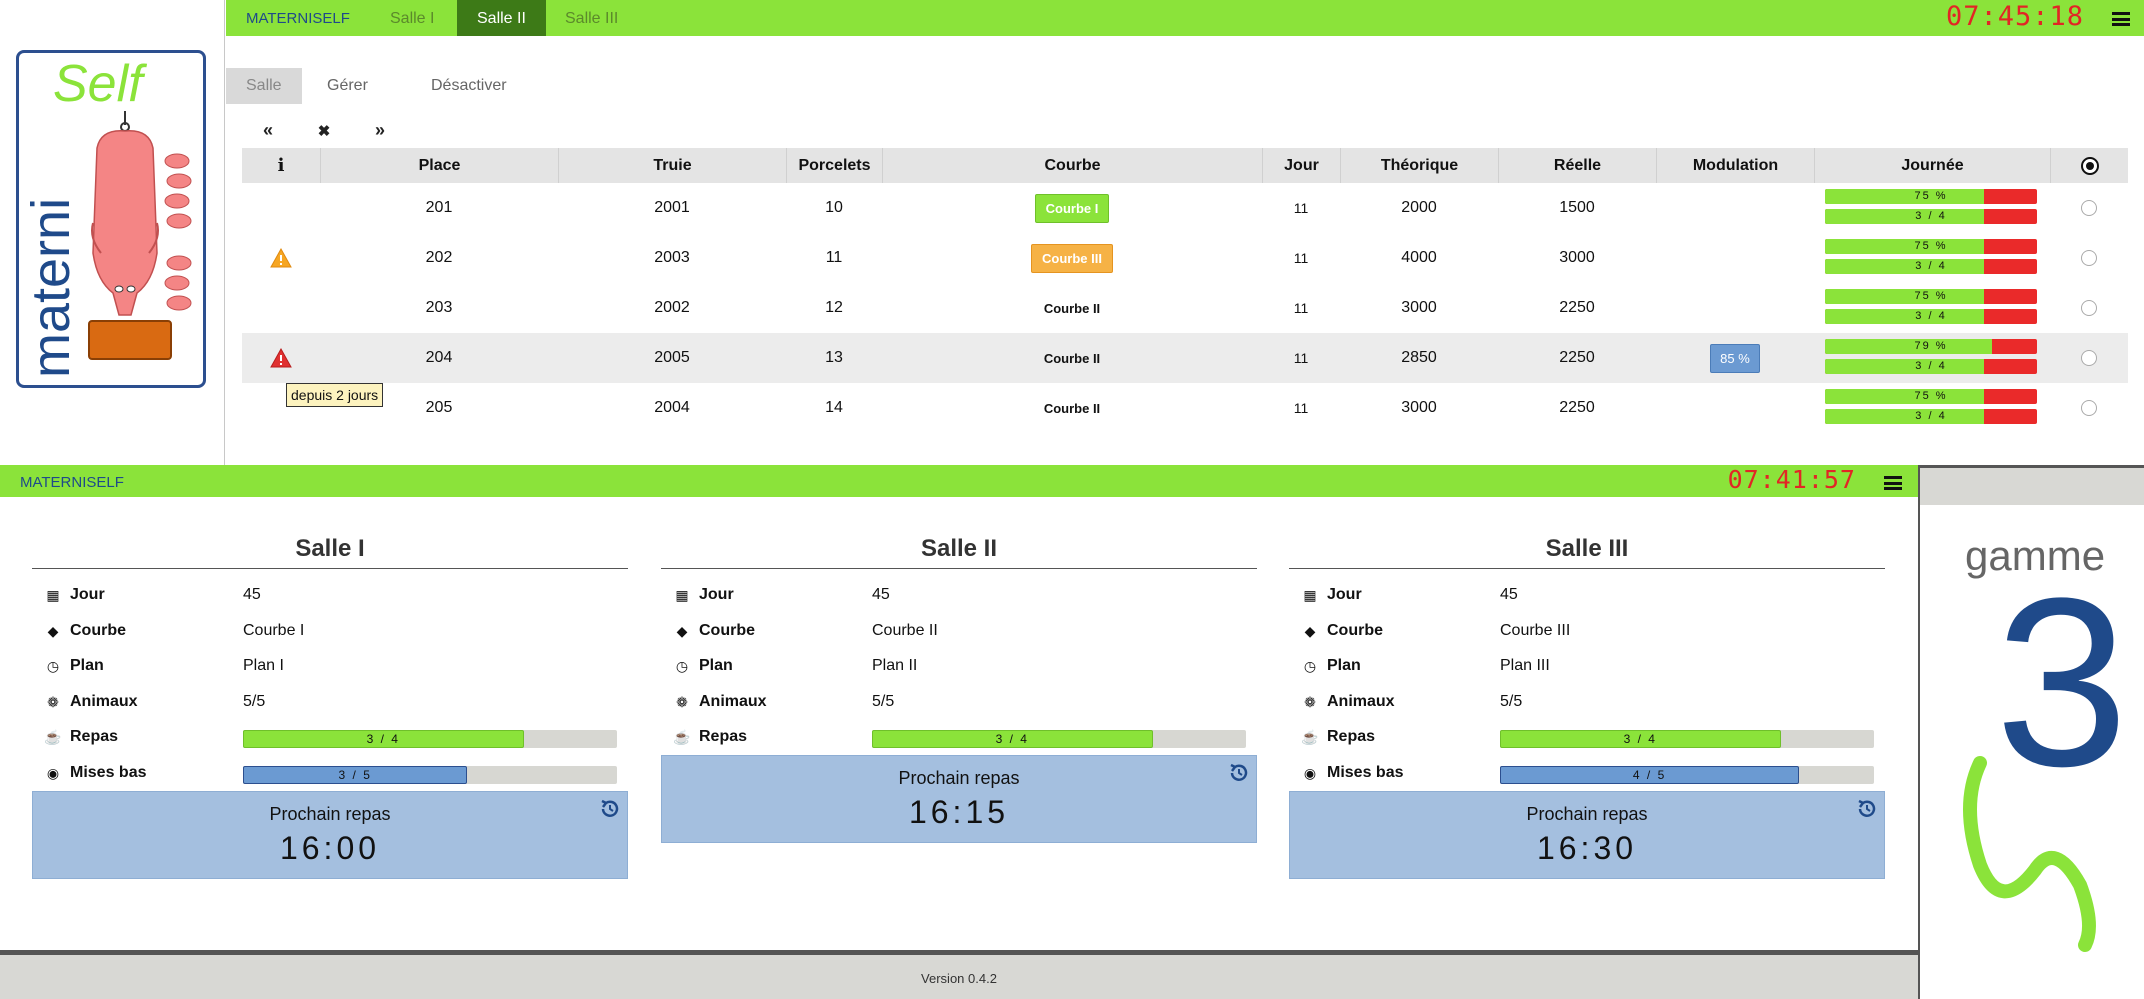 This screenshot has width=2144, height=999. What do you see at coordinates (1419, 307) in the screenshot?
I see `theorique-cell: 3000` at bounding box center [1419, 307].